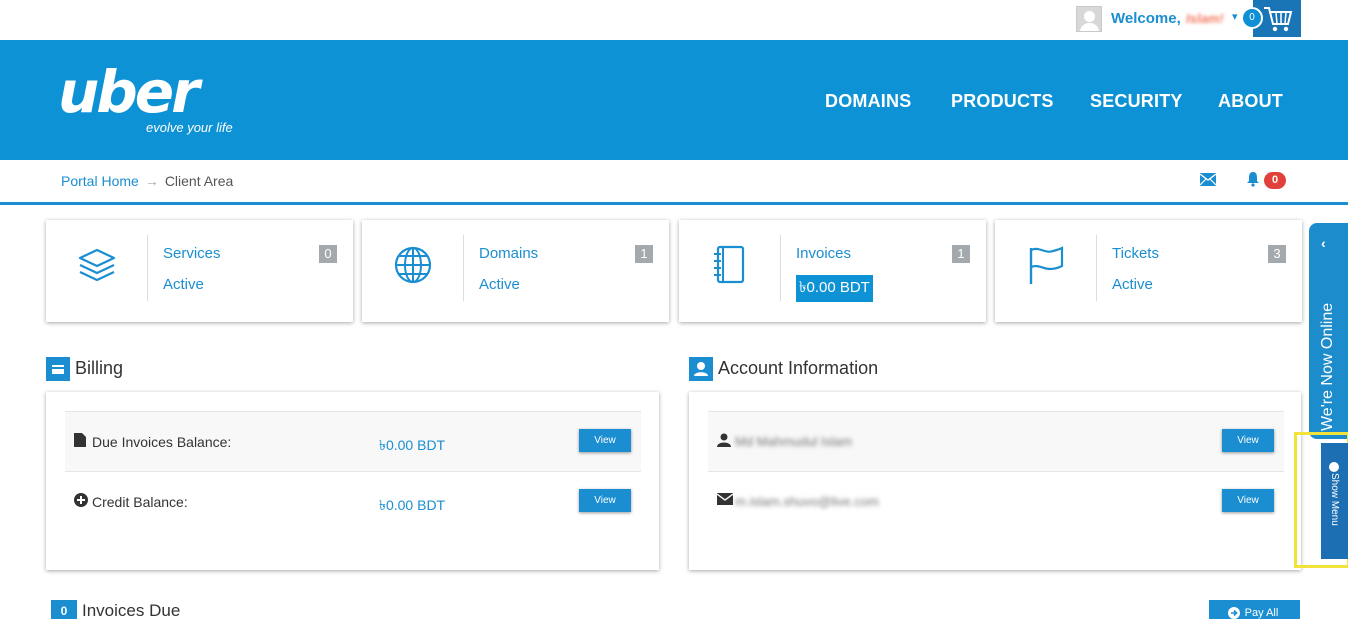  I want to click on billing-row: Credit Balance: ৳0.00 BDT View, so click(353, 501).